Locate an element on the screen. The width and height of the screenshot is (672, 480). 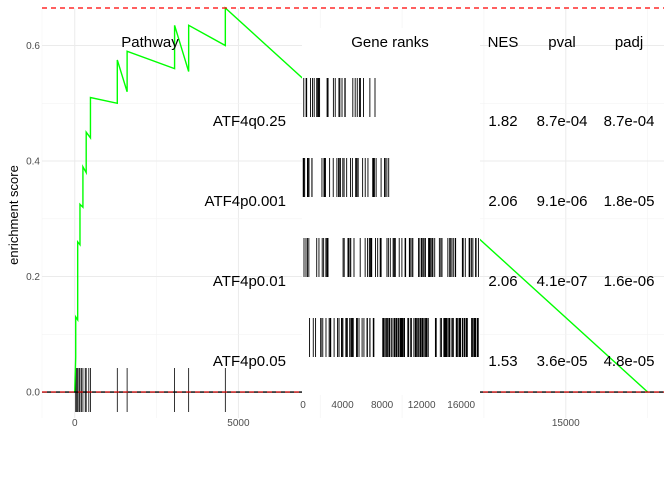
header-gene-ranks: Gene ranks is located at coordinates (390, 42).